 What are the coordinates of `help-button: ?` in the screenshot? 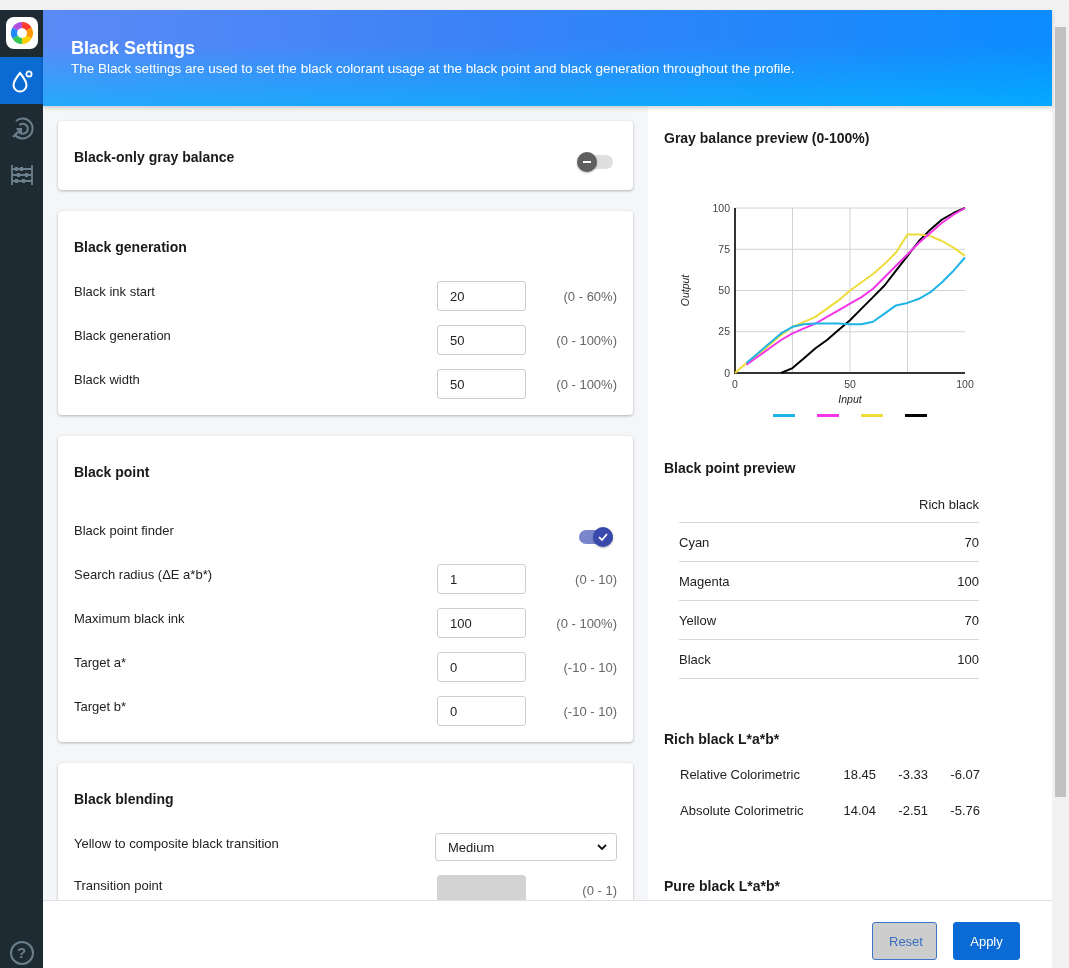 It's located at (21, 953).